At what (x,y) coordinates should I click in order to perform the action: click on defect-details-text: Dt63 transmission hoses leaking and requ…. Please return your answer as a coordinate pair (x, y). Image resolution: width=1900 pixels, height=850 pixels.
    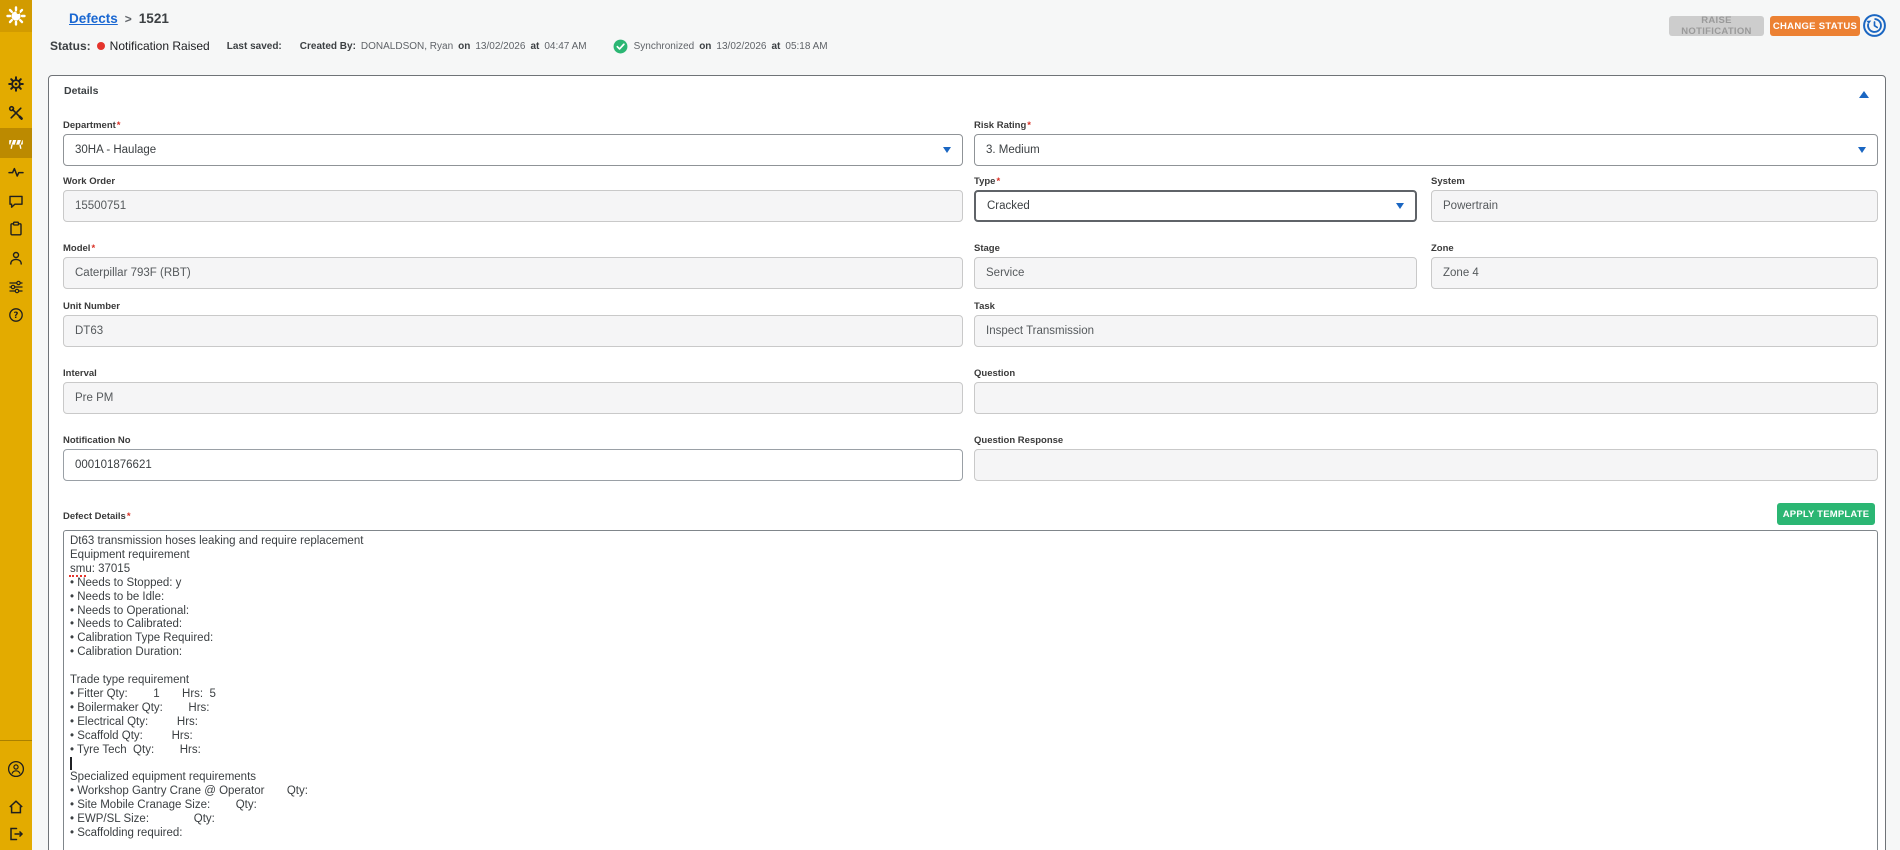
    Looking at the image, I should click on (217, 687).